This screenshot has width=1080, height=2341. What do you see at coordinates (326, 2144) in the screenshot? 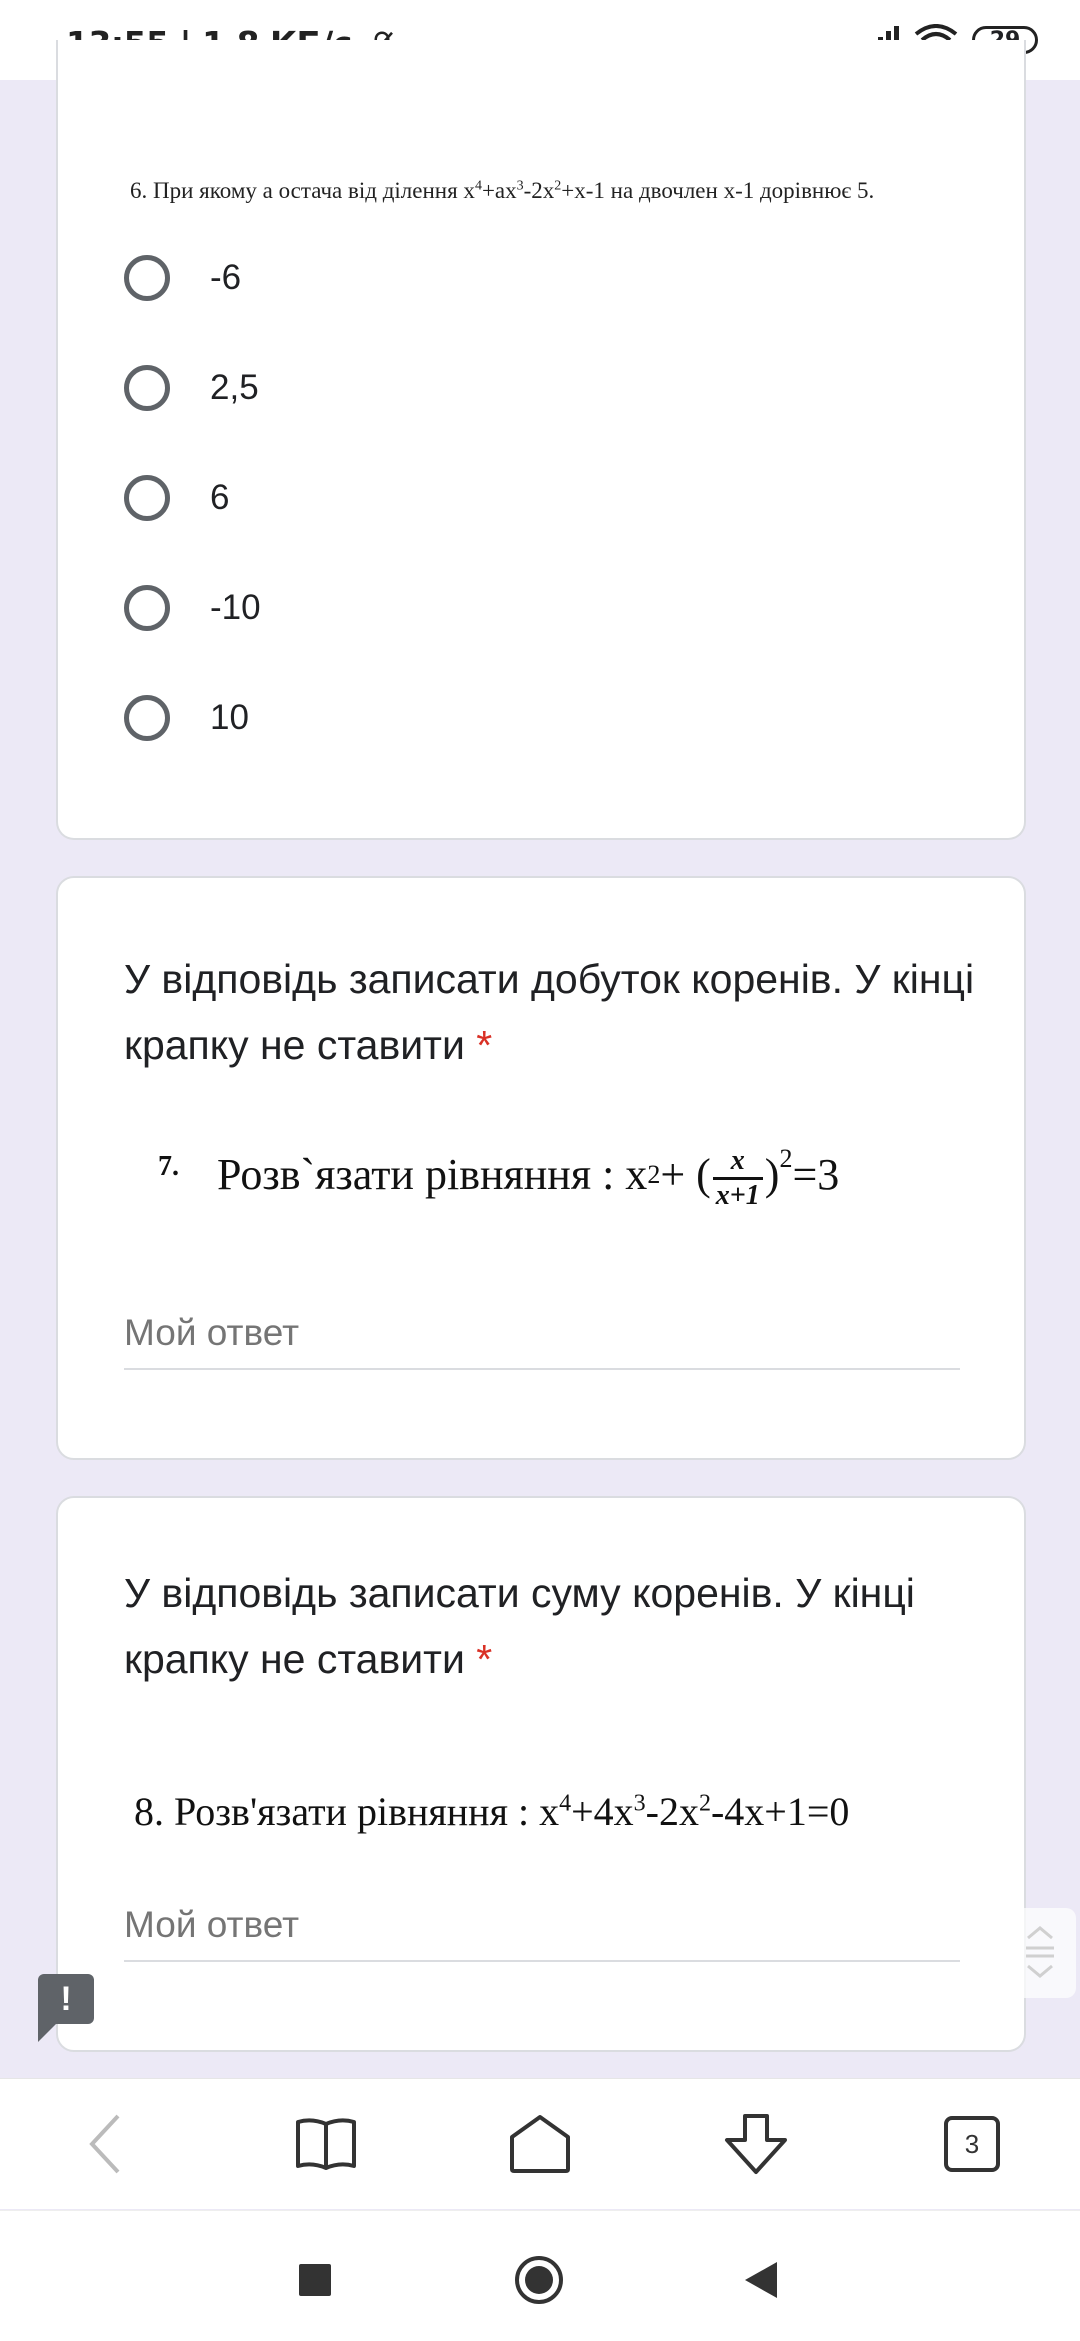
I see `book-icon` at bounding box center [326, 2144].